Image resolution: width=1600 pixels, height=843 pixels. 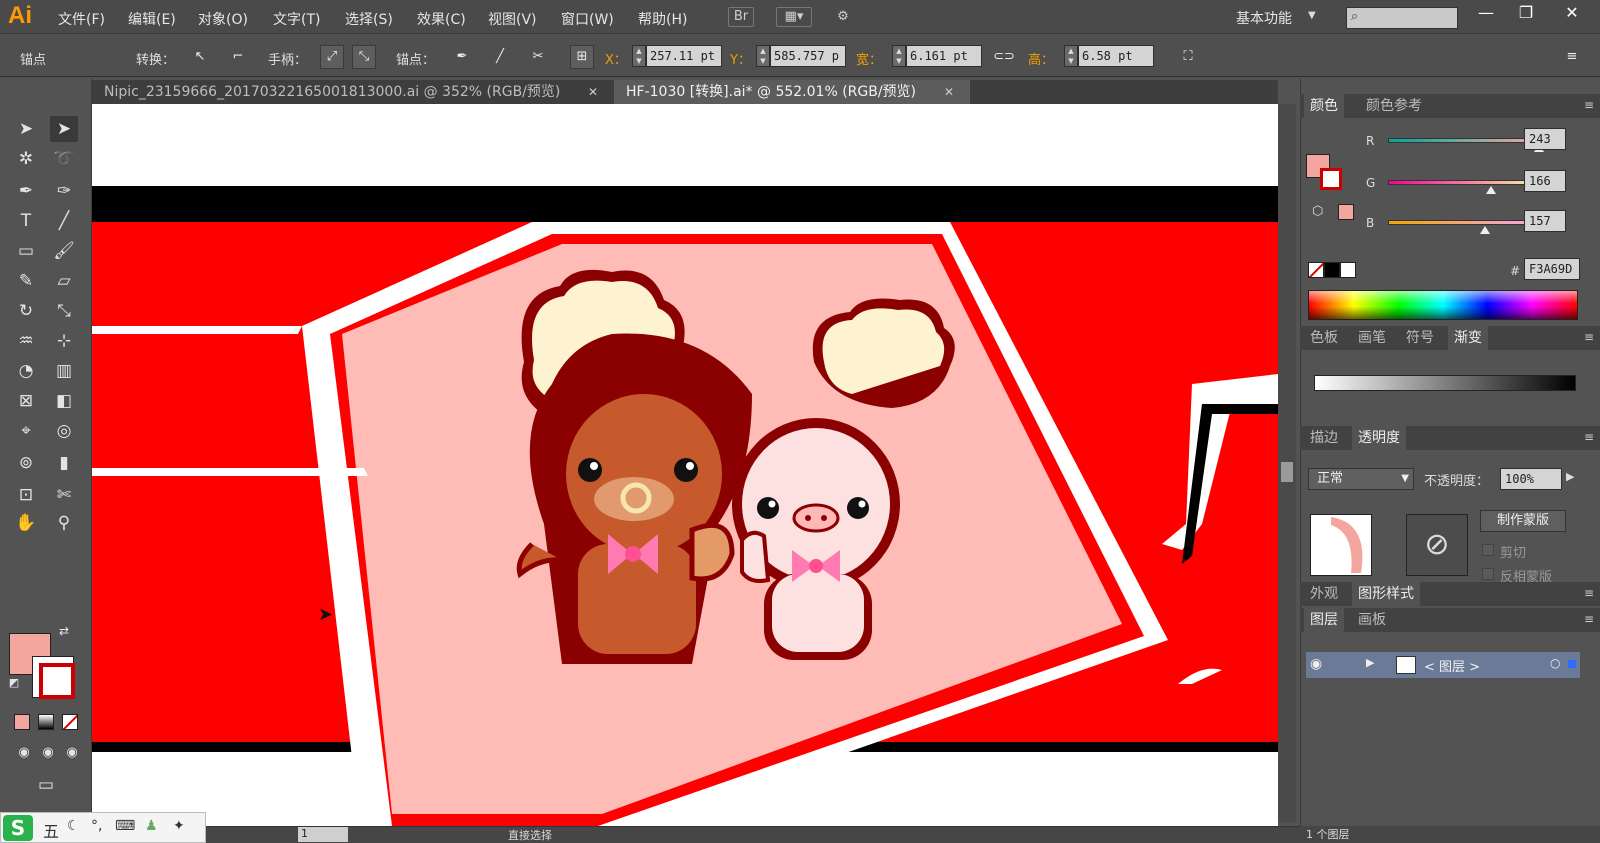 What do you see at coordinates (14, 683) in the screenshot?
I see `default-colors-icon: ◩` at bounding box center [14, 683].